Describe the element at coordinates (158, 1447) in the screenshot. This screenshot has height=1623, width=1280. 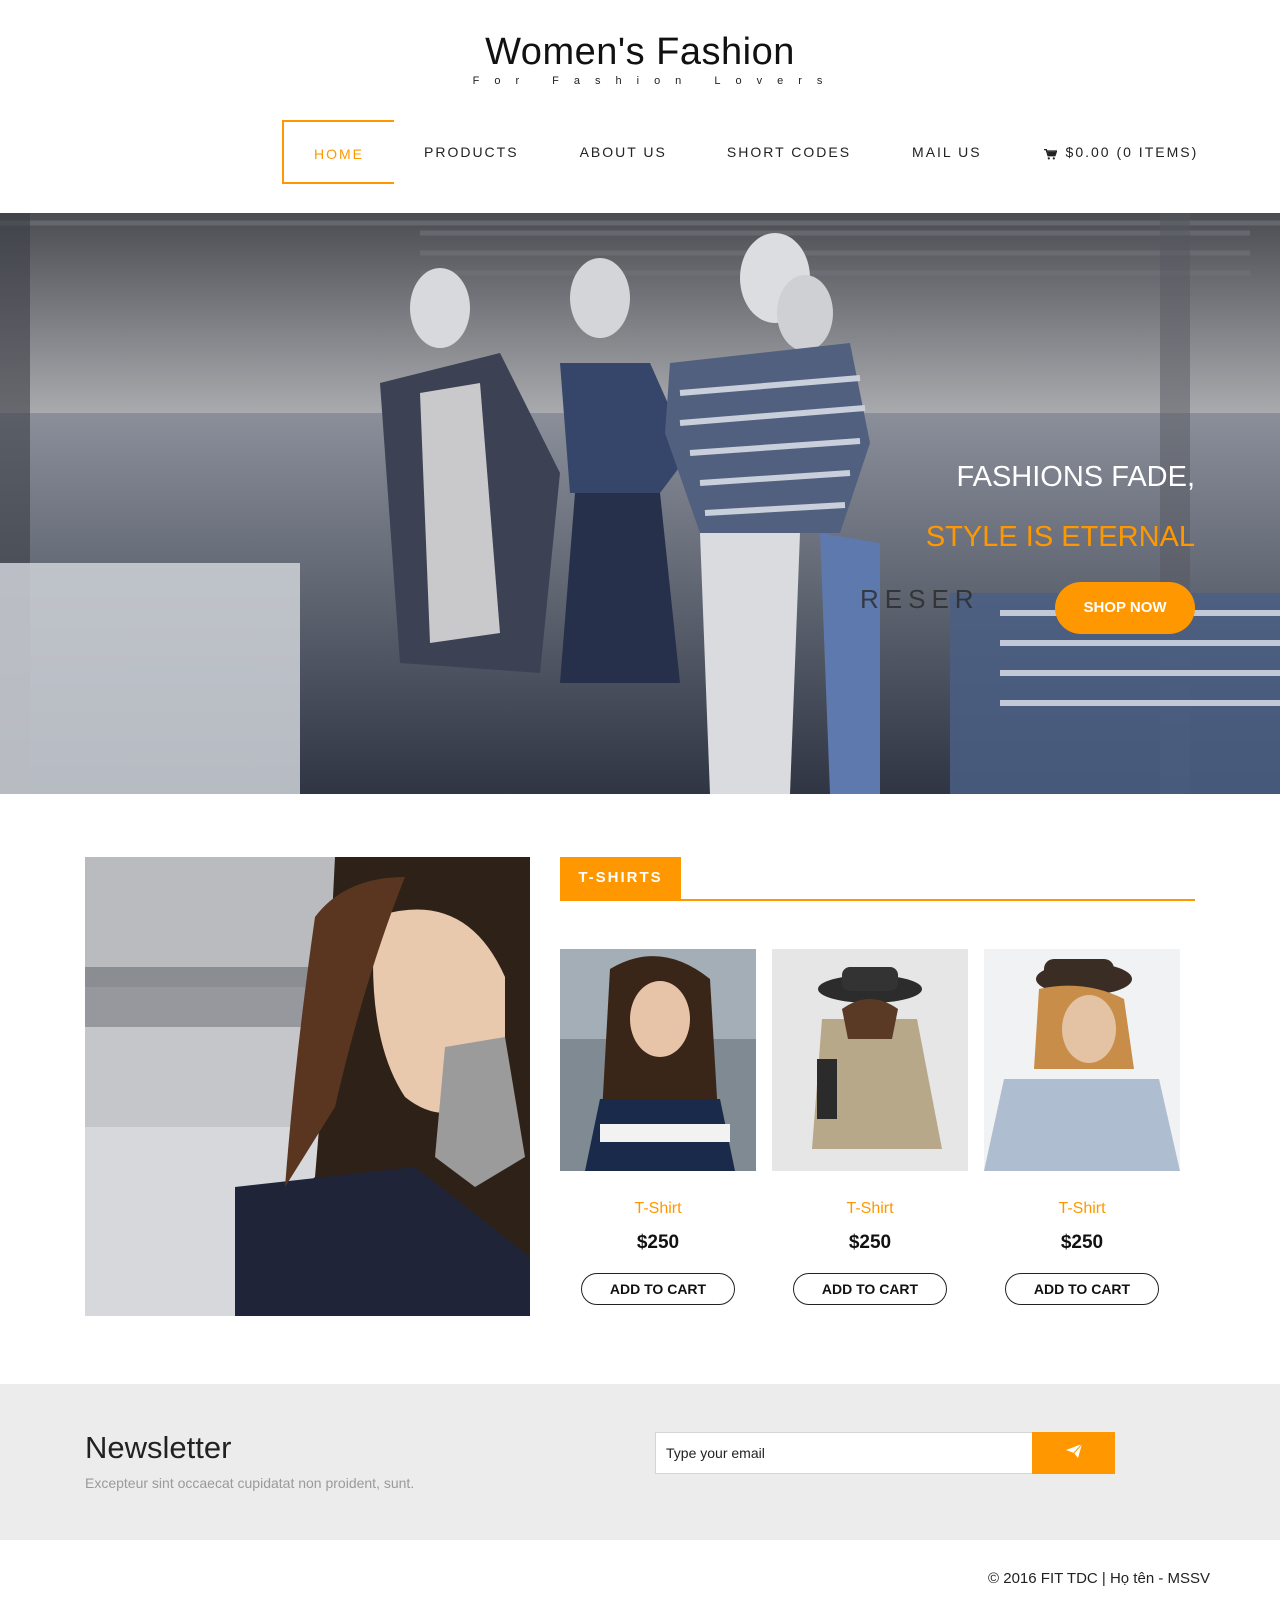
I see `newsletter-title: Newsletter` at that location.